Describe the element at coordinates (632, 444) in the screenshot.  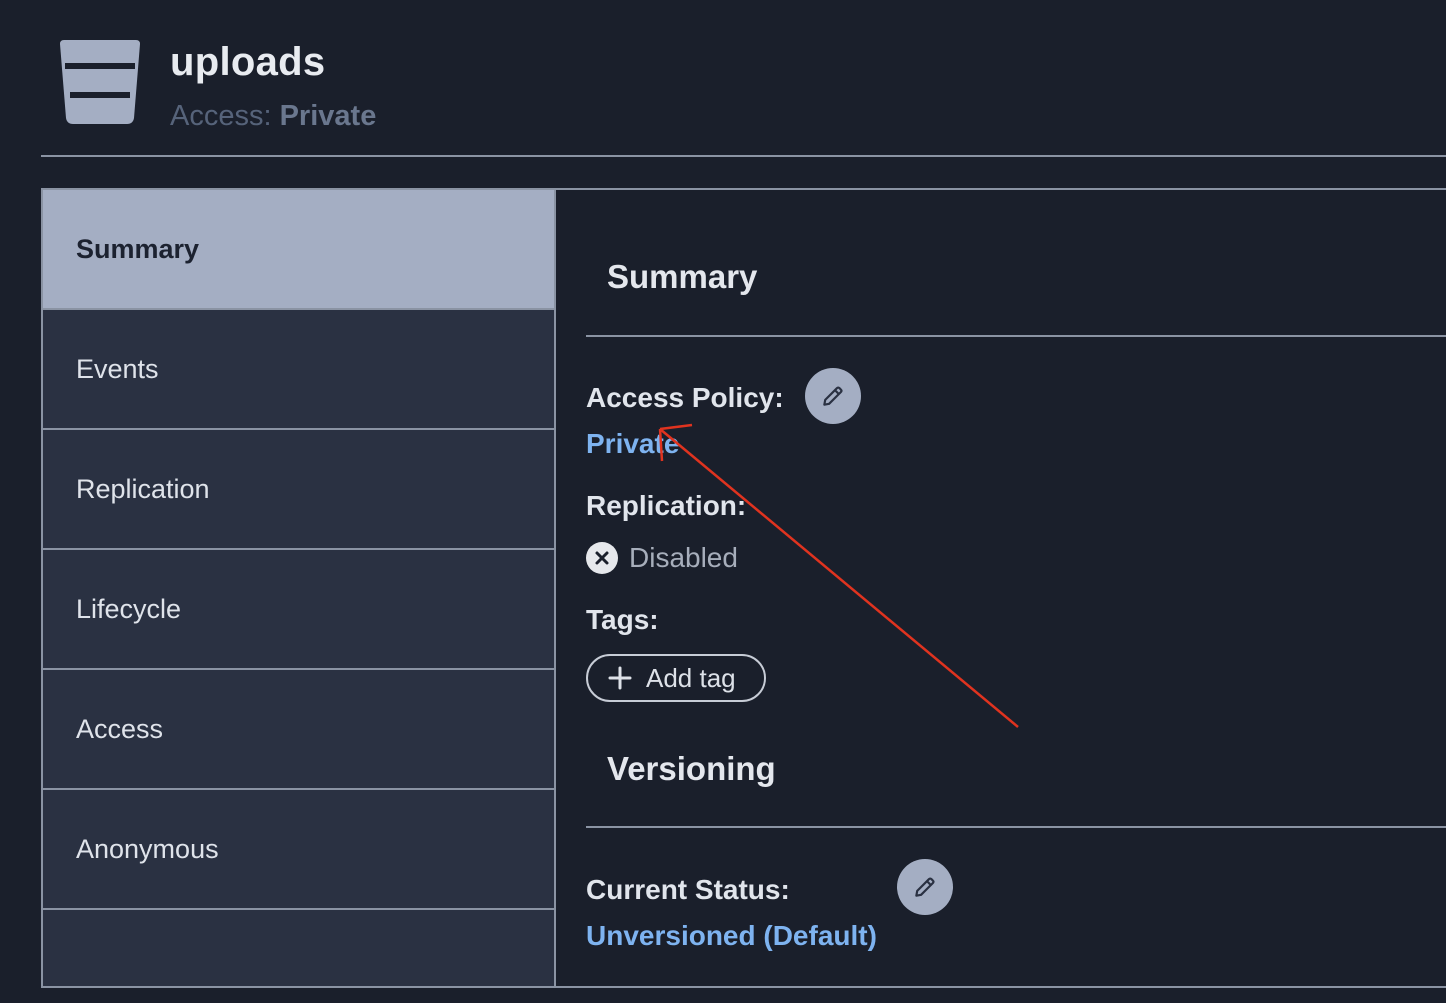
I see `access-policy-link: Private` at that location.